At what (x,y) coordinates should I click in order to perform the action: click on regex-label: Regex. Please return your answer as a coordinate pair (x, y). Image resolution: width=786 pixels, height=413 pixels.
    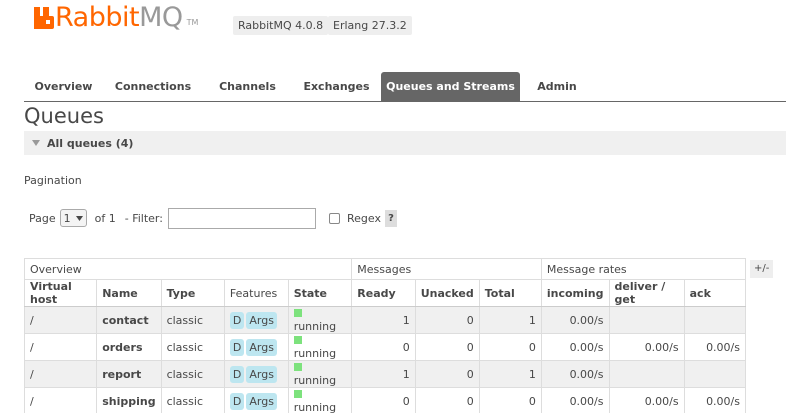
    Looking at the image, I should click on (363, 218).